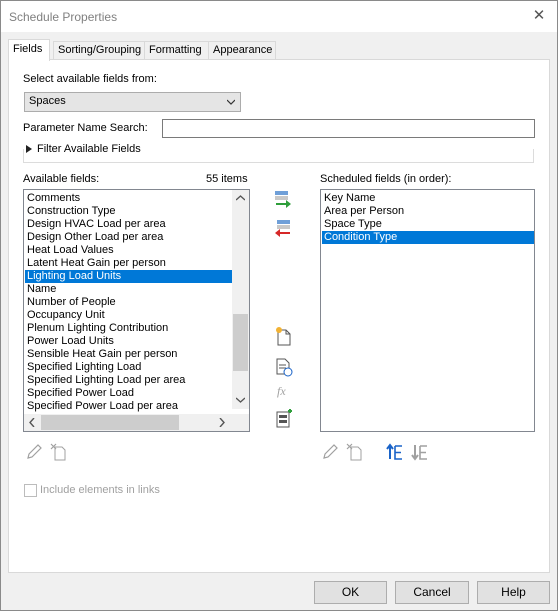  What do you see at coordinates (129, 380) in the screenshot?
I see `list-item: Specified Lighting Load per area` at bounding box center [129, 380].